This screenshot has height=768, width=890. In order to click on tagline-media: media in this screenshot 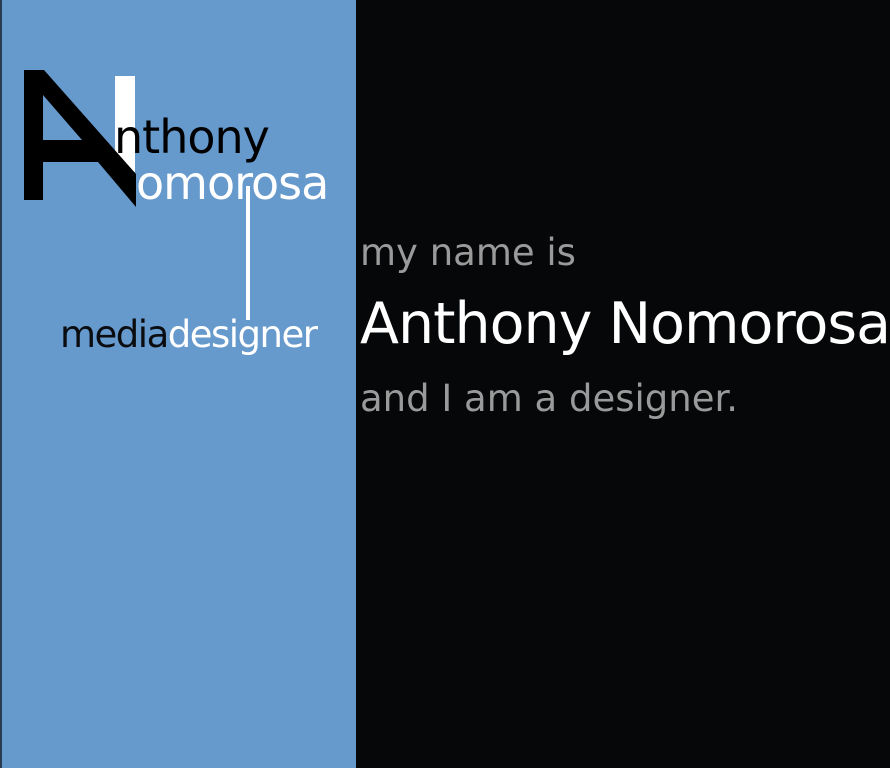, I will do `click(114, 334)`.